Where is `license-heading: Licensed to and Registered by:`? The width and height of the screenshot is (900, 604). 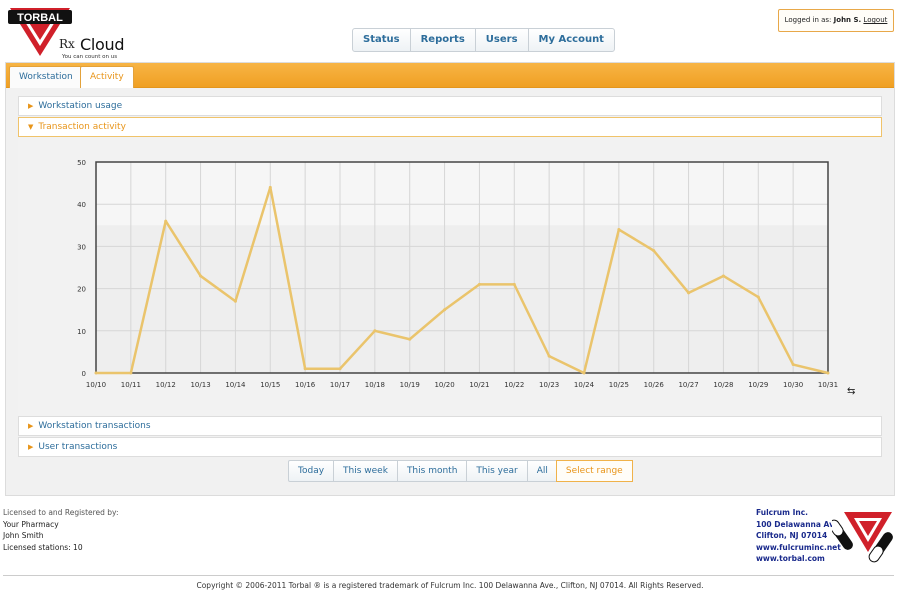 license-heading: Licensed to and Registered by: is located at coordinates (61, 512).